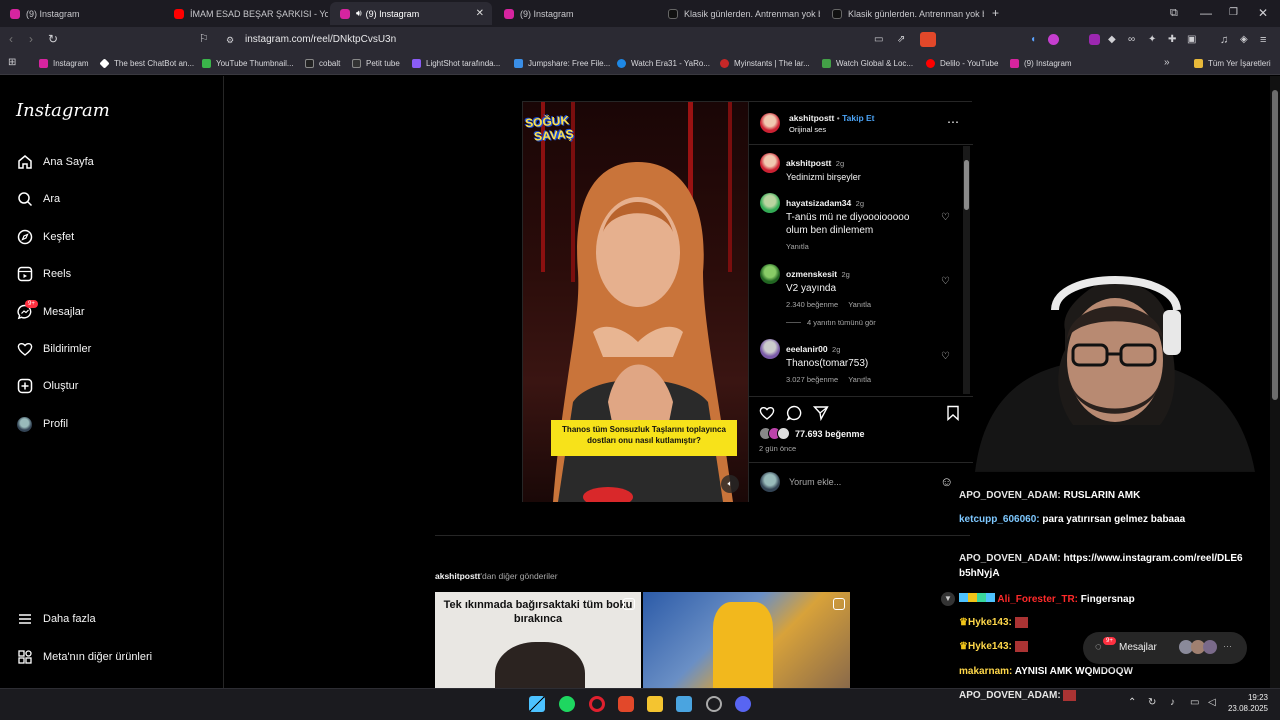 This screenshot has width=1280, height=720. What do you see at coordinates (962, 63) in the screenshot?
I see `bookmark-item: Delilo - YouTube` at bounding box center [962, 63].